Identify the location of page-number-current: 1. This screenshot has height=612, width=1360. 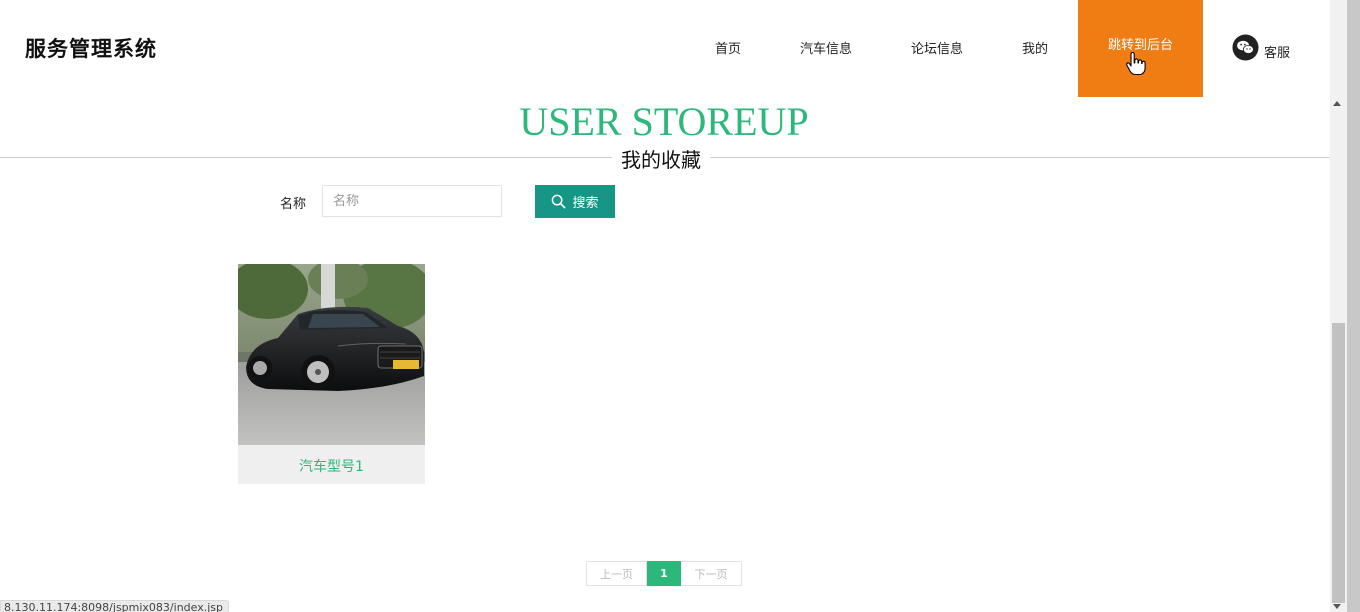
(664, 573).